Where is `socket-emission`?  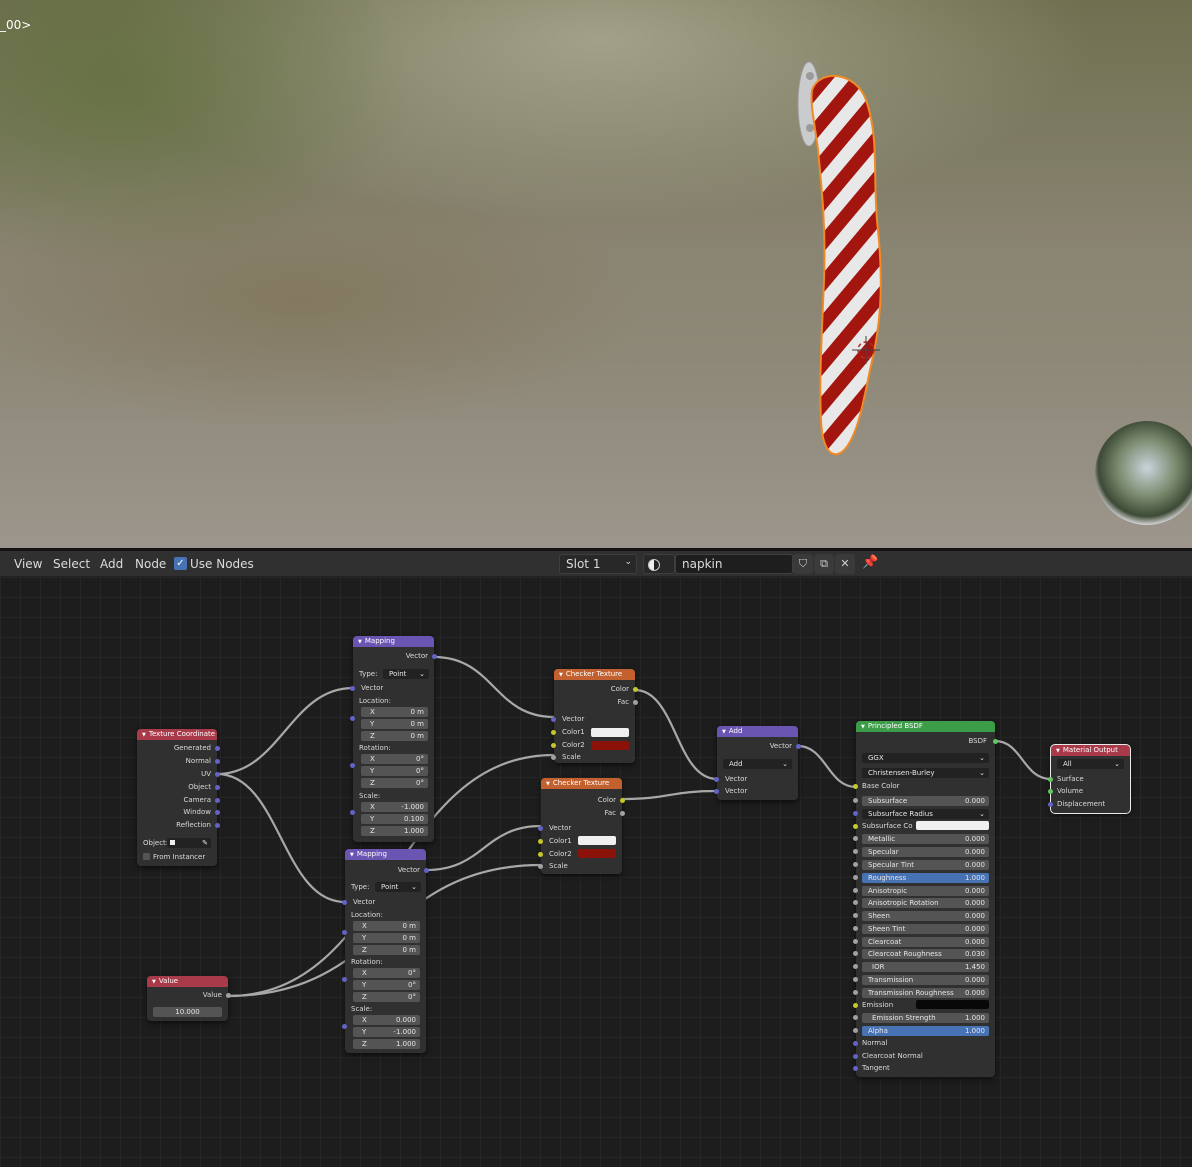 socket-emission is located at coordinates (855, 1005).